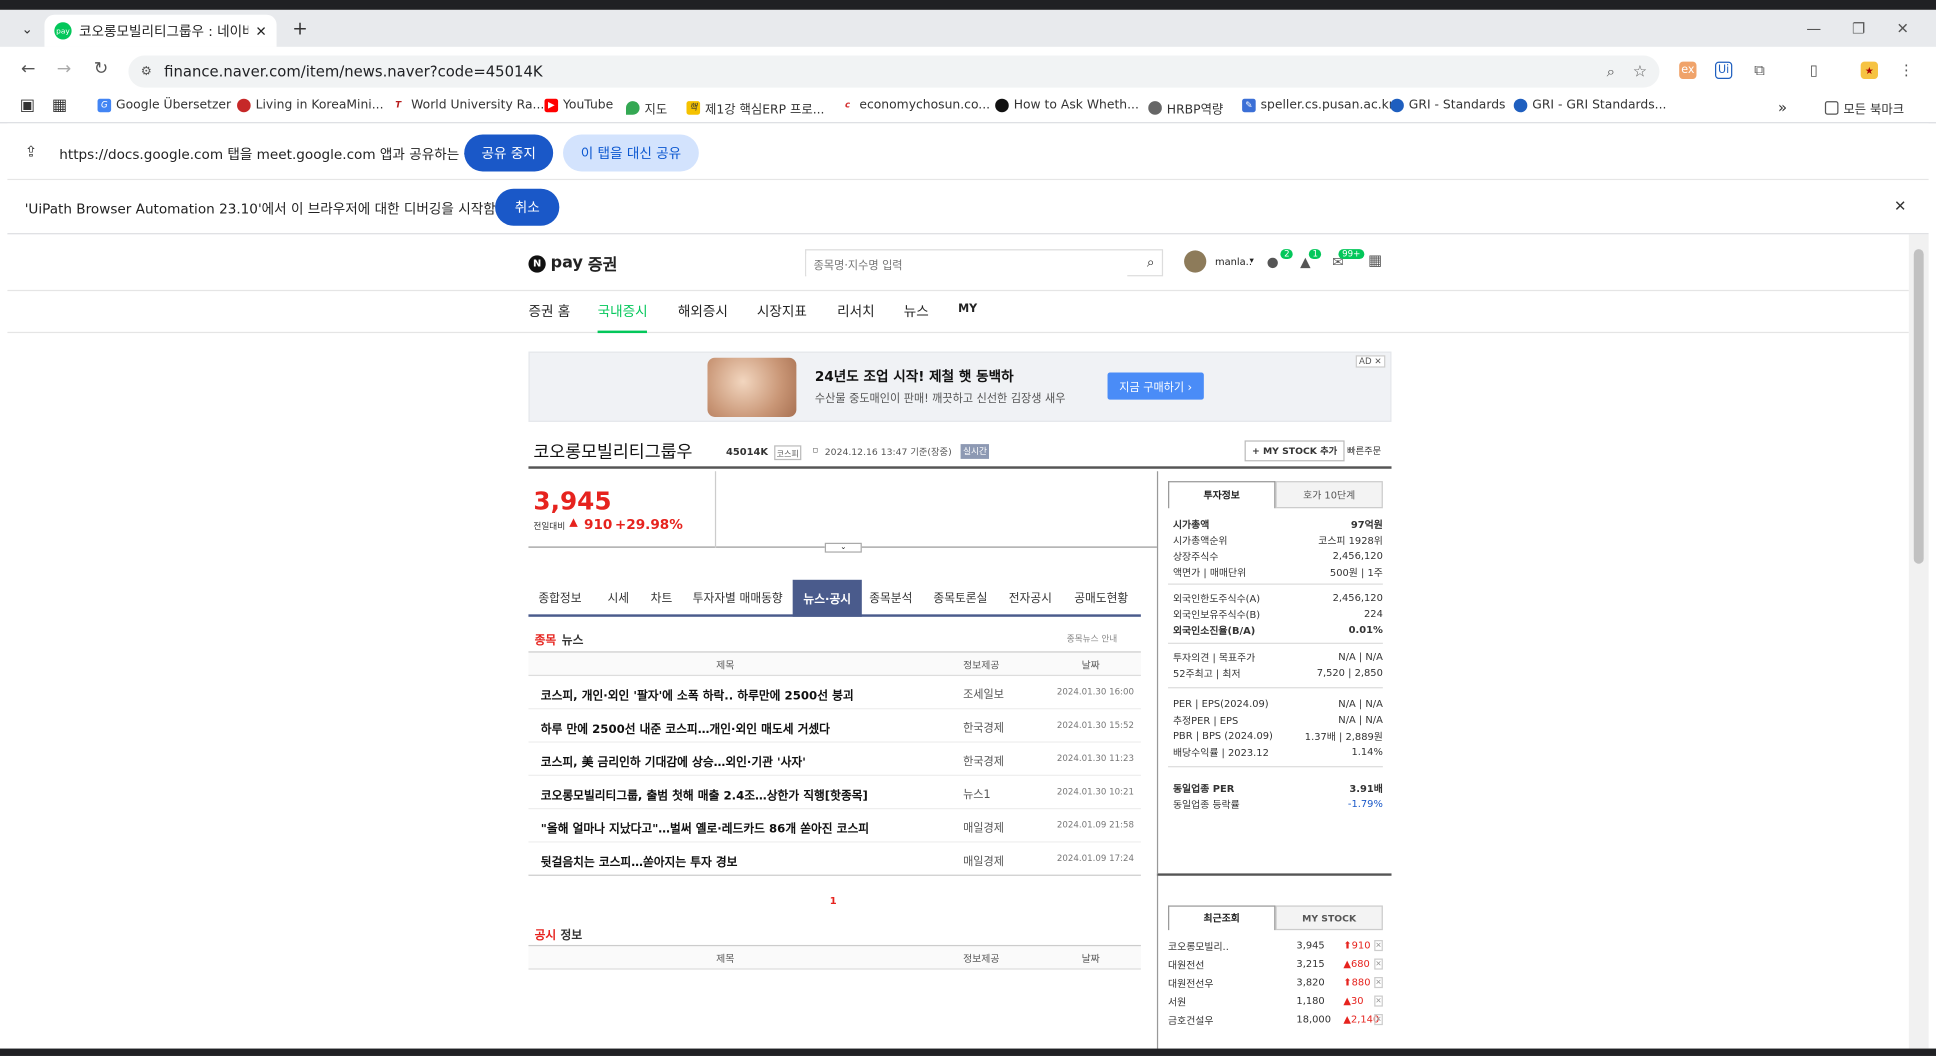 The image size is (1936, 1056). What do you see at coordinates (639, 861) in the screenshot?
I see `news-title-link: 뒷걸음치는 코스피…쏟아지는 투자 경보` at bounding box center [639, 861].